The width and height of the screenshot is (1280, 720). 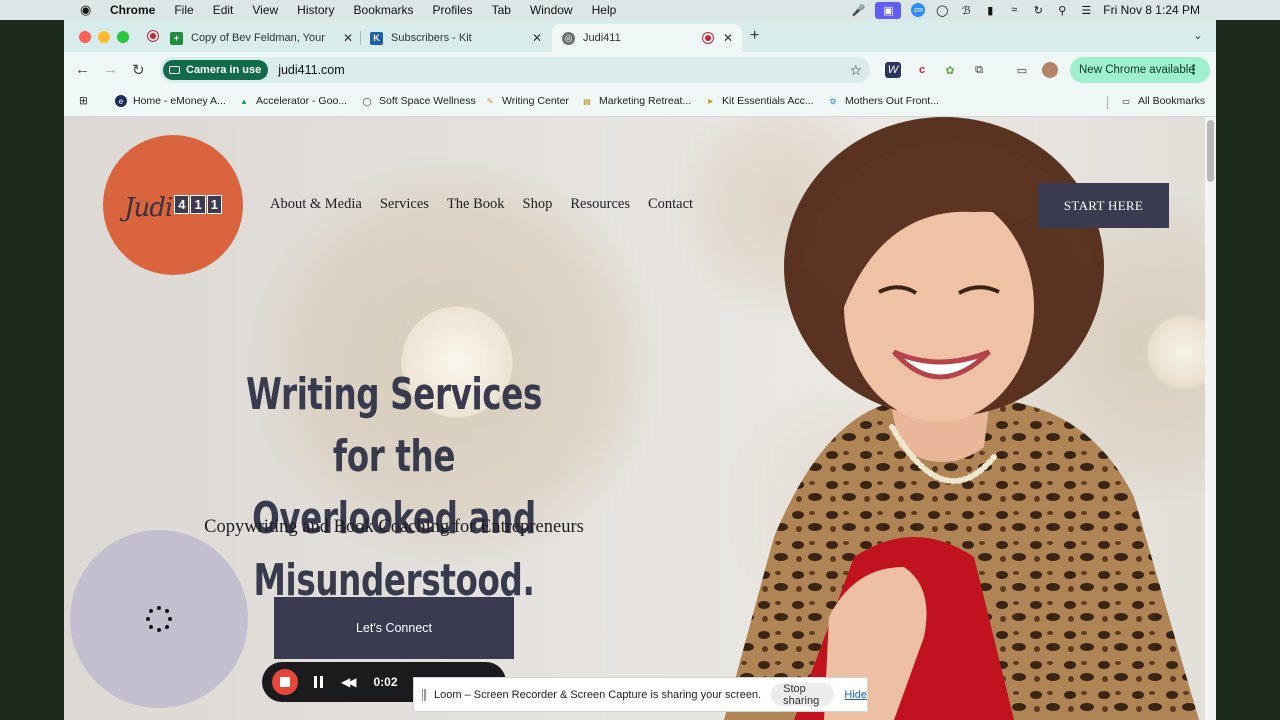 What do you see at coordinates (1151, 10) in the screenshot?
I see `menu-bar-clock: Fri Nov 8 1:24 PM` at bounding box center [1151, 10].